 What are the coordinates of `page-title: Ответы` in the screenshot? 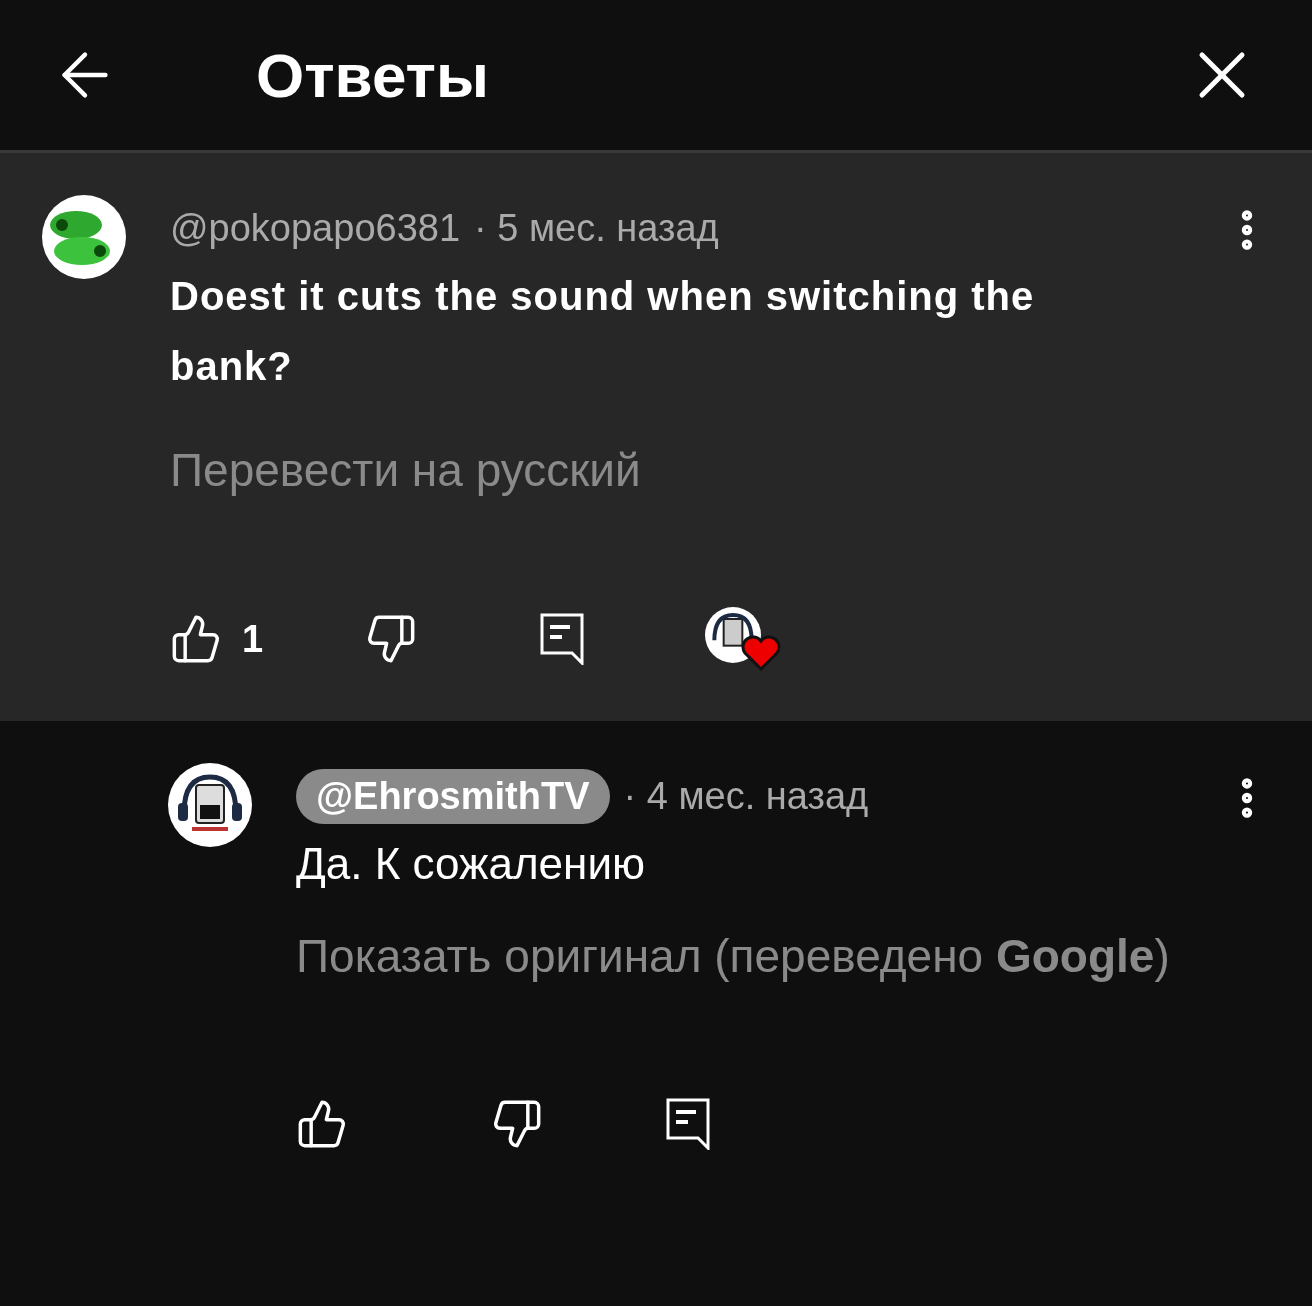 It's located at (373, 75).